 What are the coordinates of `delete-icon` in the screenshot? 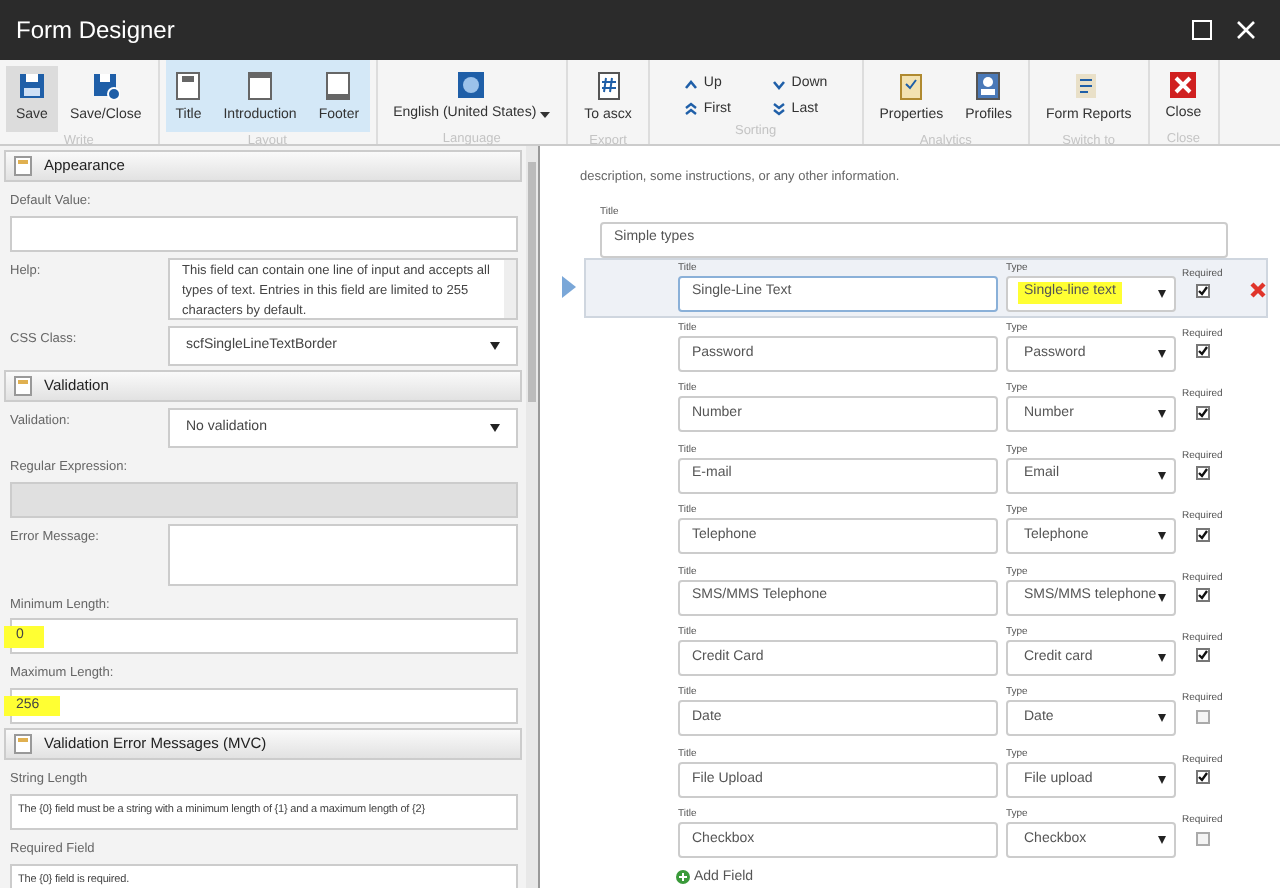 It's located at (1258, 289).